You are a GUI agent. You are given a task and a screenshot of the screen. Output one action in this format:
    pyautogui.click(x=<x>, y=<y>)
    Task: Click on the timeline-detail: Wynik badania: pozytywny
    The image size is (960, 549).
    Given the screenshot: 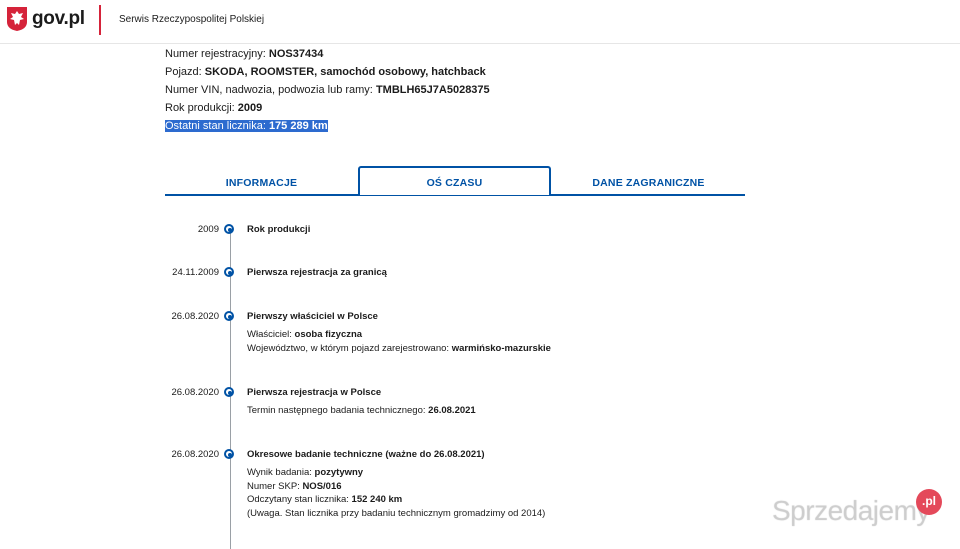 What is the action you would take?
    pyautogui.click(x=305, y=472)
    